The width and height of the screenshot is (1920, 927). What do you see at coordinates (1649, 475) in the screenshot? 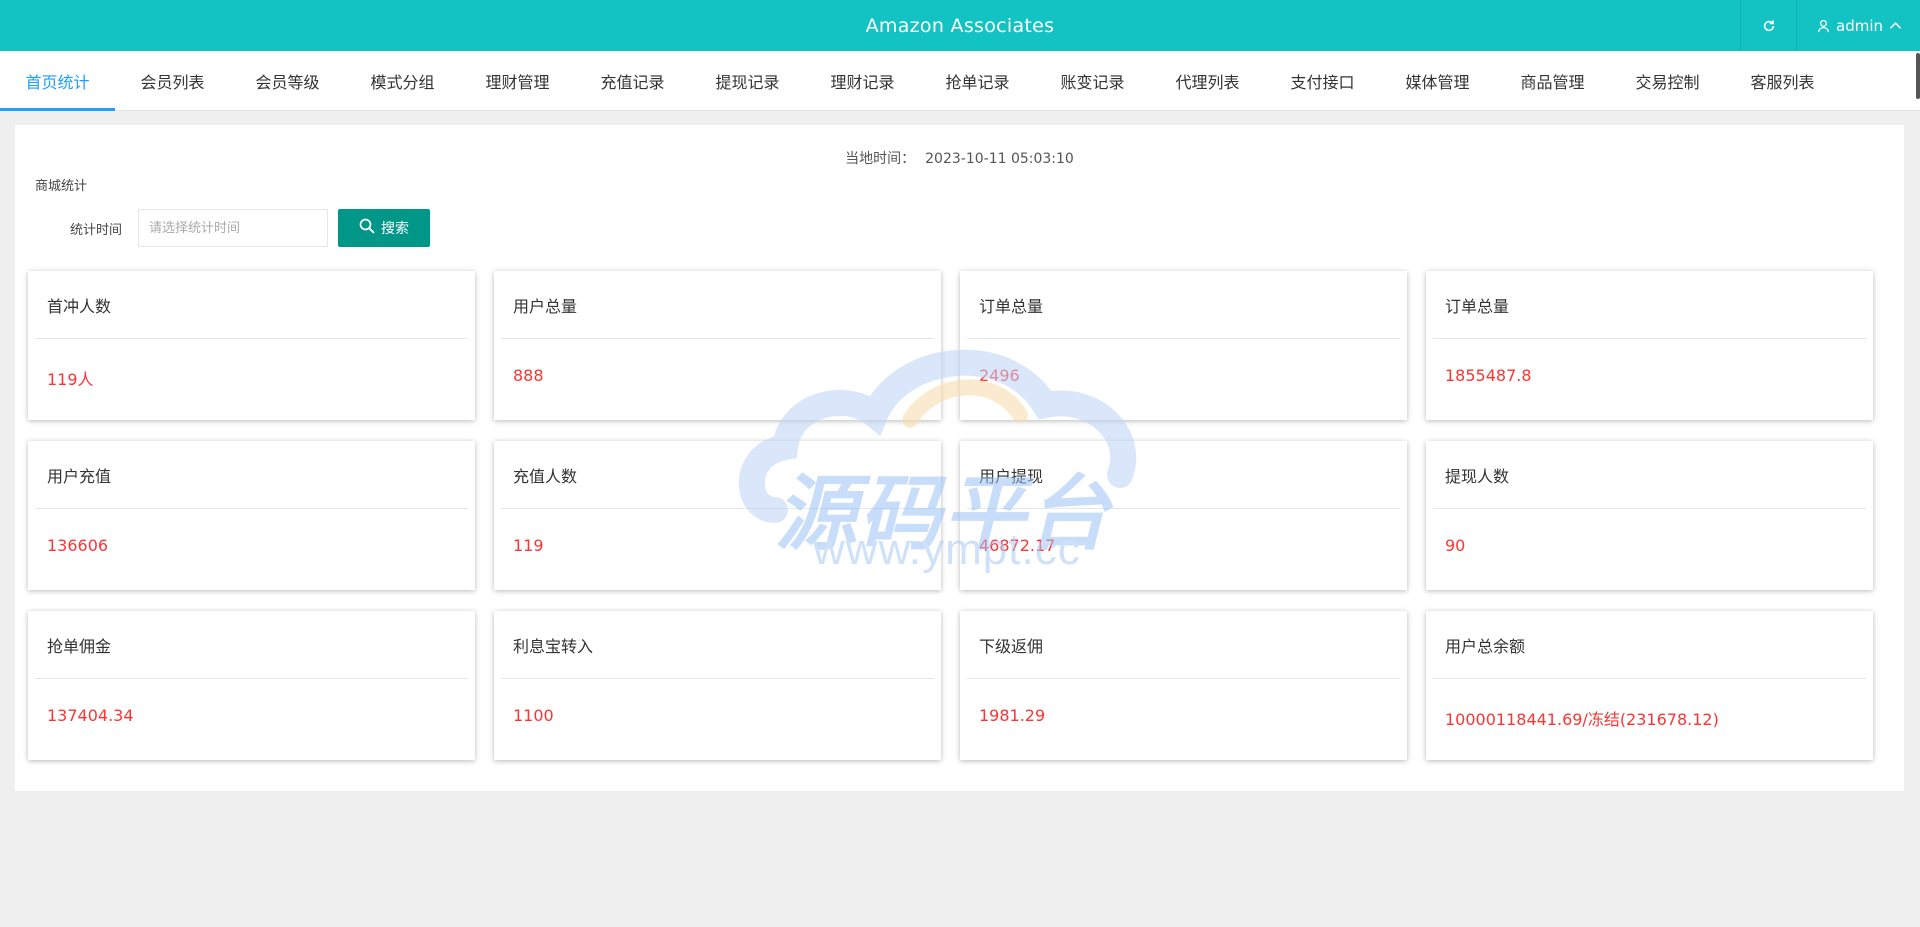
I see `stat-card-title: 提现人数` at bounding box center [1649, 475].